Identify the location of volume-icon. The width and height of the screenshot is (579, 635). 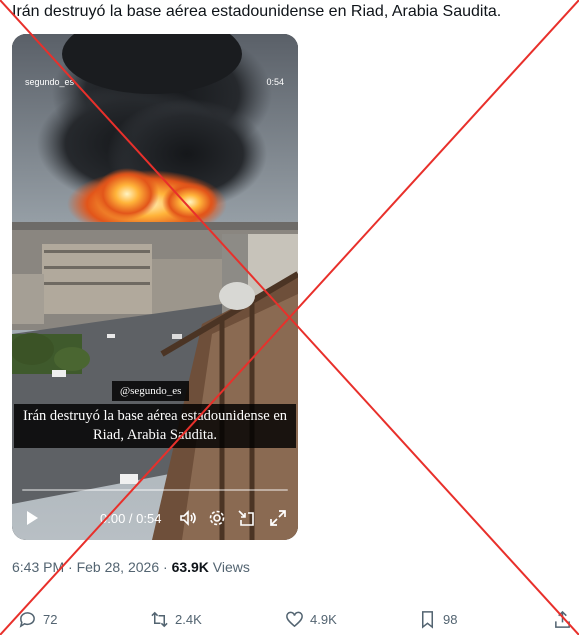
(188, 518).